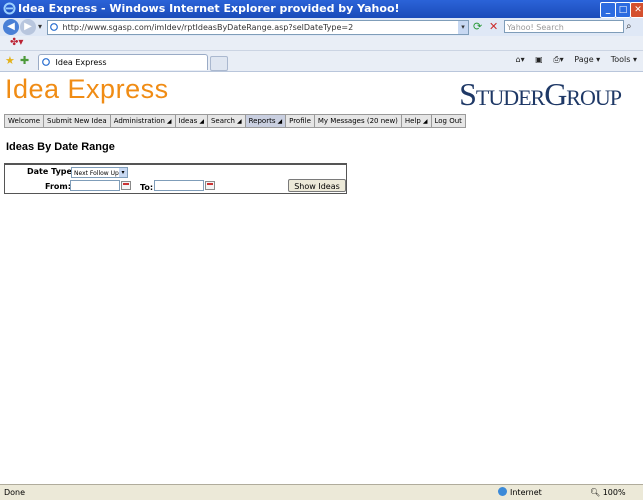 Image resolution: width=643 pixels, height=500 pixels. What do you see at coordinates (587, 59) in the screenshot?
I see `page-menu: Page ▾` at bounding box center [587, 59].